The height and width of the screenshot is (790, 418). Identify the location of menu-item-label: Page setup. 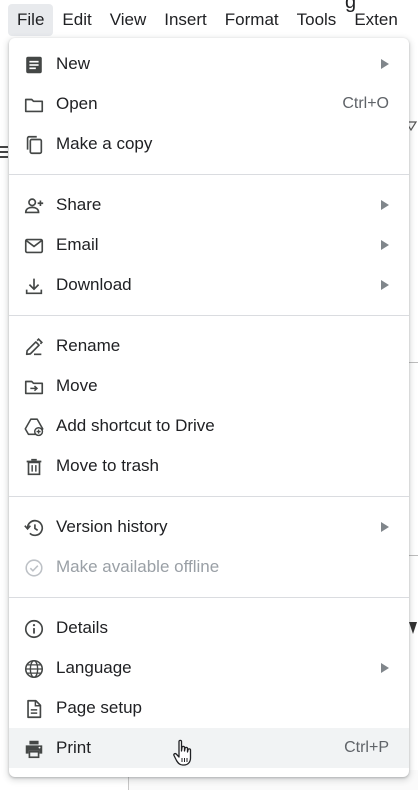
(99, 707).